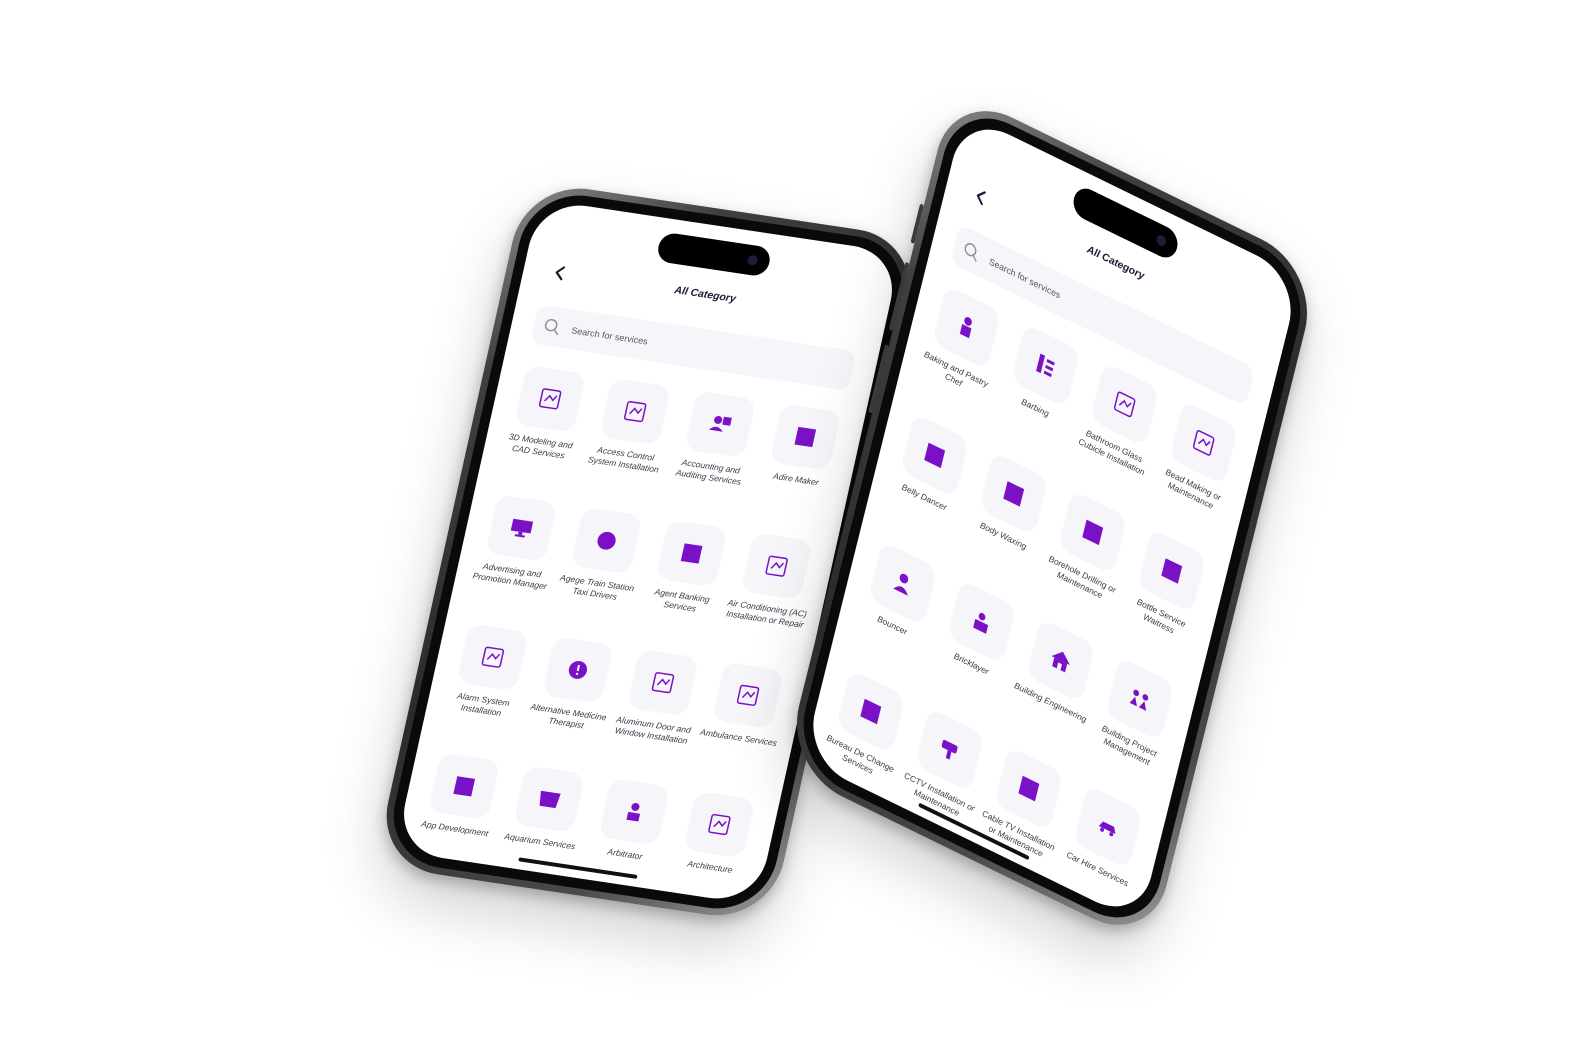 The height and width of the screenshot is (1049, 1572). Describe the element at coordinates (540, 446) in the screenshot. I see `category-label: 3D Modeling and CAD Services` at that location.